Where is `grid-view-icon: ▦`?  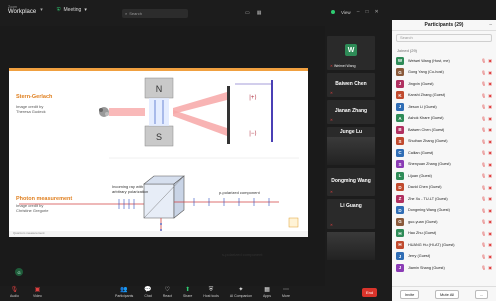 grid-view-icon: ▦ is located at coordinates (259, 13).